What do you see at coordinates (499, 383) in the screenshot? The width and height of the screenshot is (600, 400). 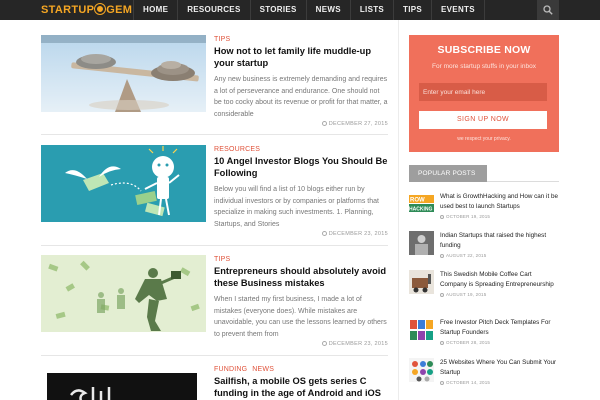 I see `popular-post-date: OCTOBER 14, 2015` at bounding box center [499, 383].